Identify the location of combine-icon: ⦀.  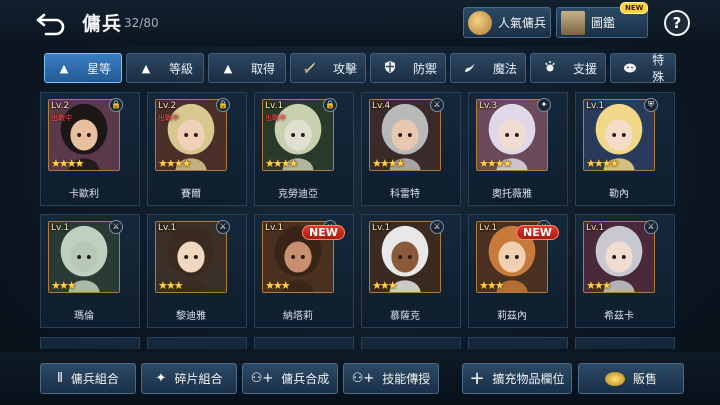
(60, 378).